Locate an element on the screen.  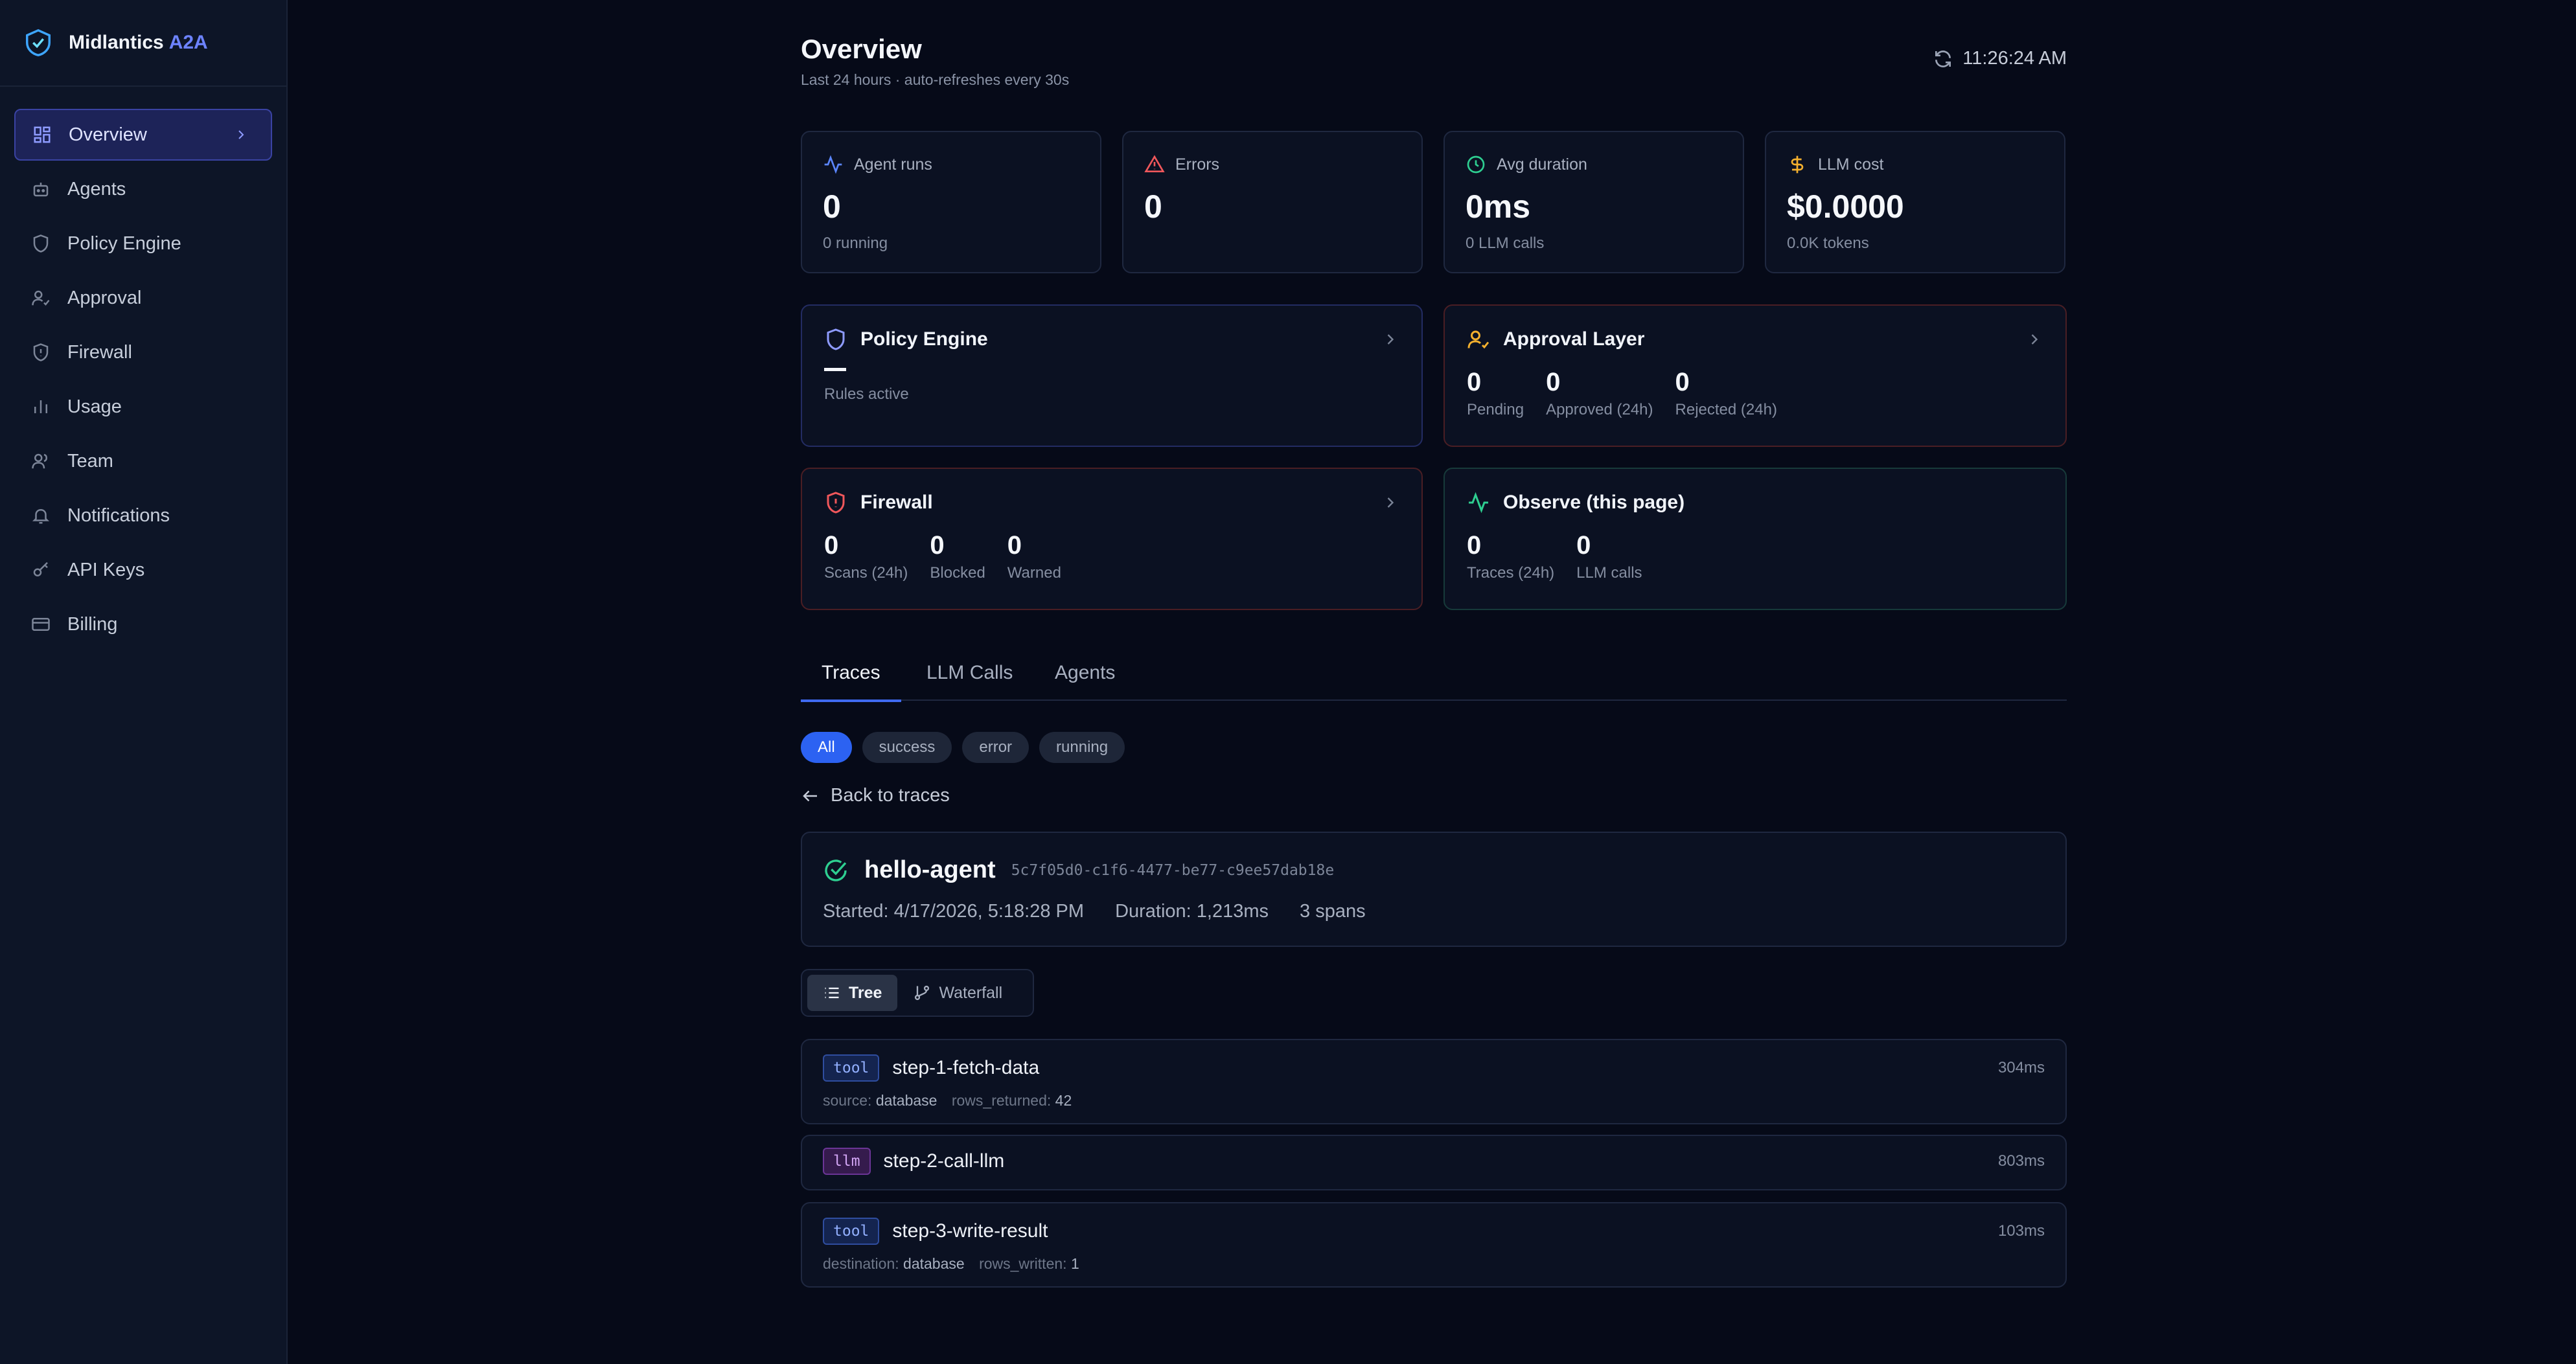
view-waterfall-button: Waterfall is located at coordinates (958, 993).